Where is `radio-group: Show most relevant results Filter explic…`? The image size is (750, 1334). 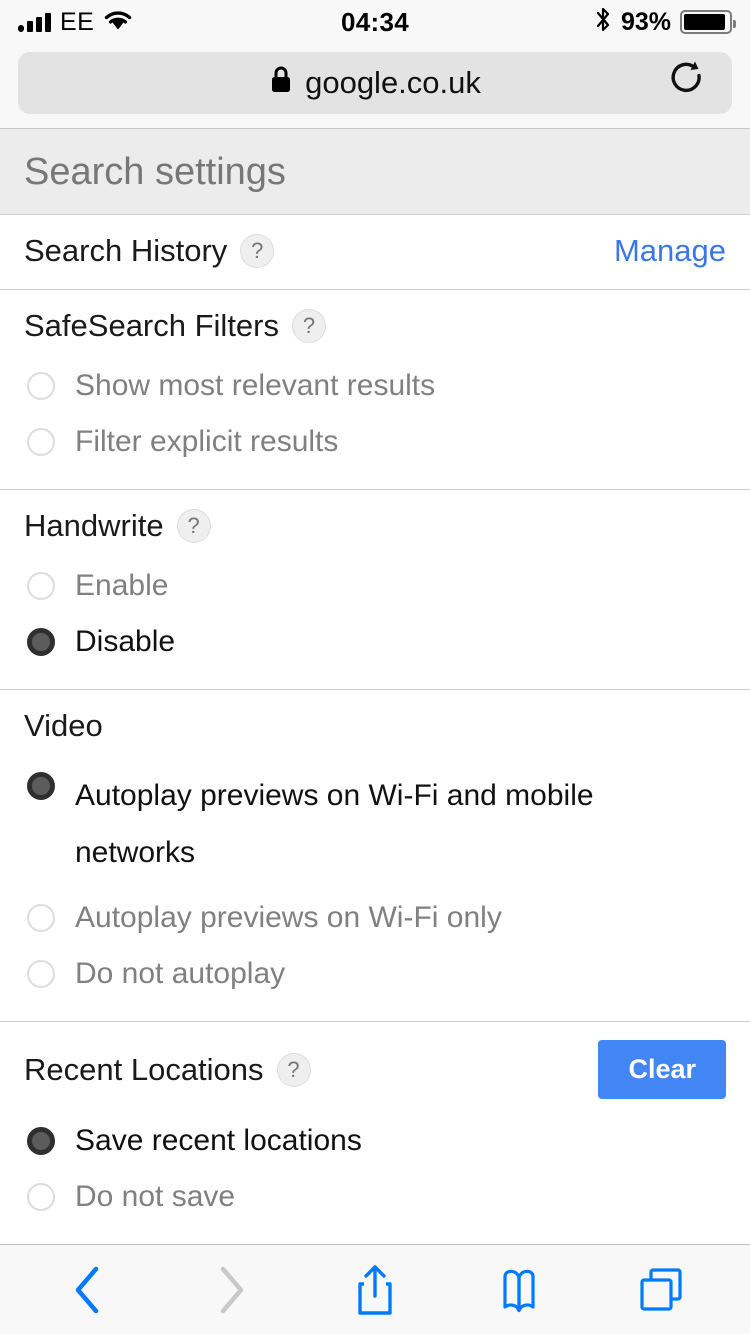 radio-group: Show most relevant results Filter explic… is located at coordinates (375, 413).